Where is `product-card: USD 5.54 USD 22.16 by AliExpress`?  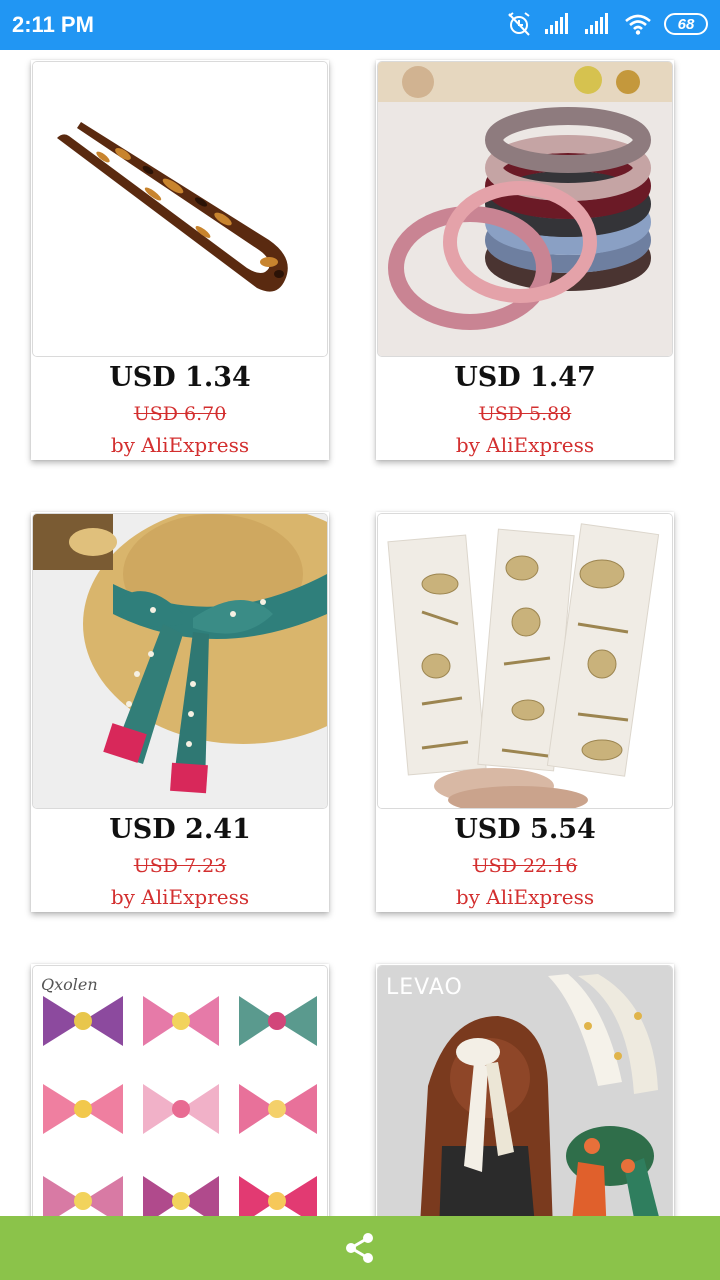 product-card: USD 5.54 USD 22.16 by AliExpress is located at coordinates (525, 712).